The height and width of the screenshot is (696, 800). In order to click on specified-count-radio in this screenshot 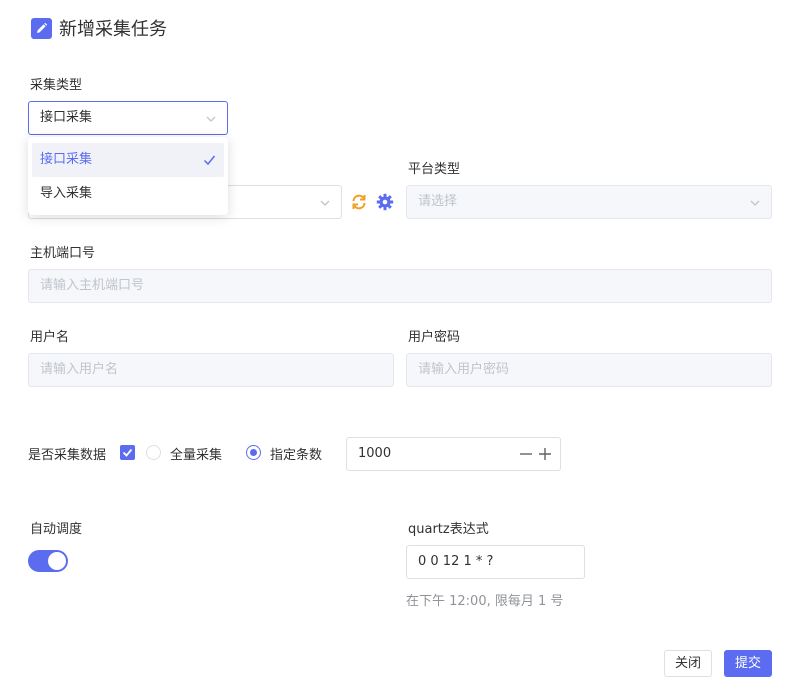, I will do `click(253, 452)`.